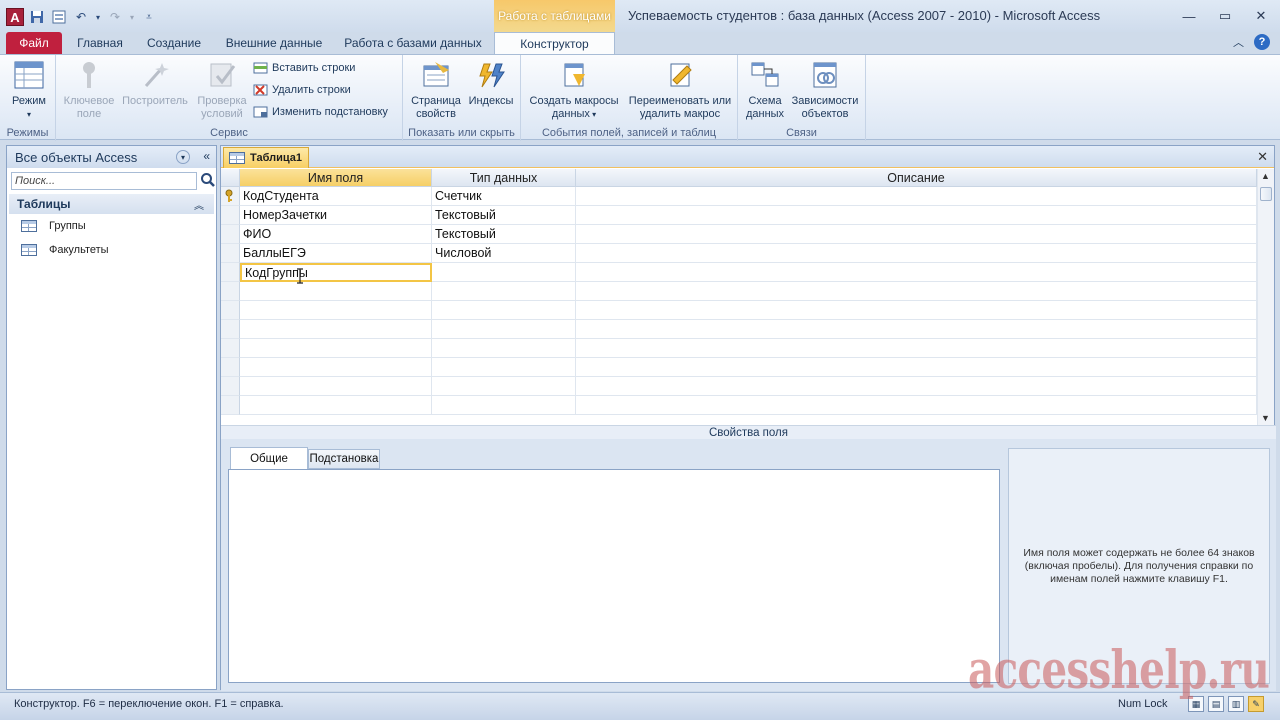  I want to click on section-collapse-icon: ︽, so click(199, 204).